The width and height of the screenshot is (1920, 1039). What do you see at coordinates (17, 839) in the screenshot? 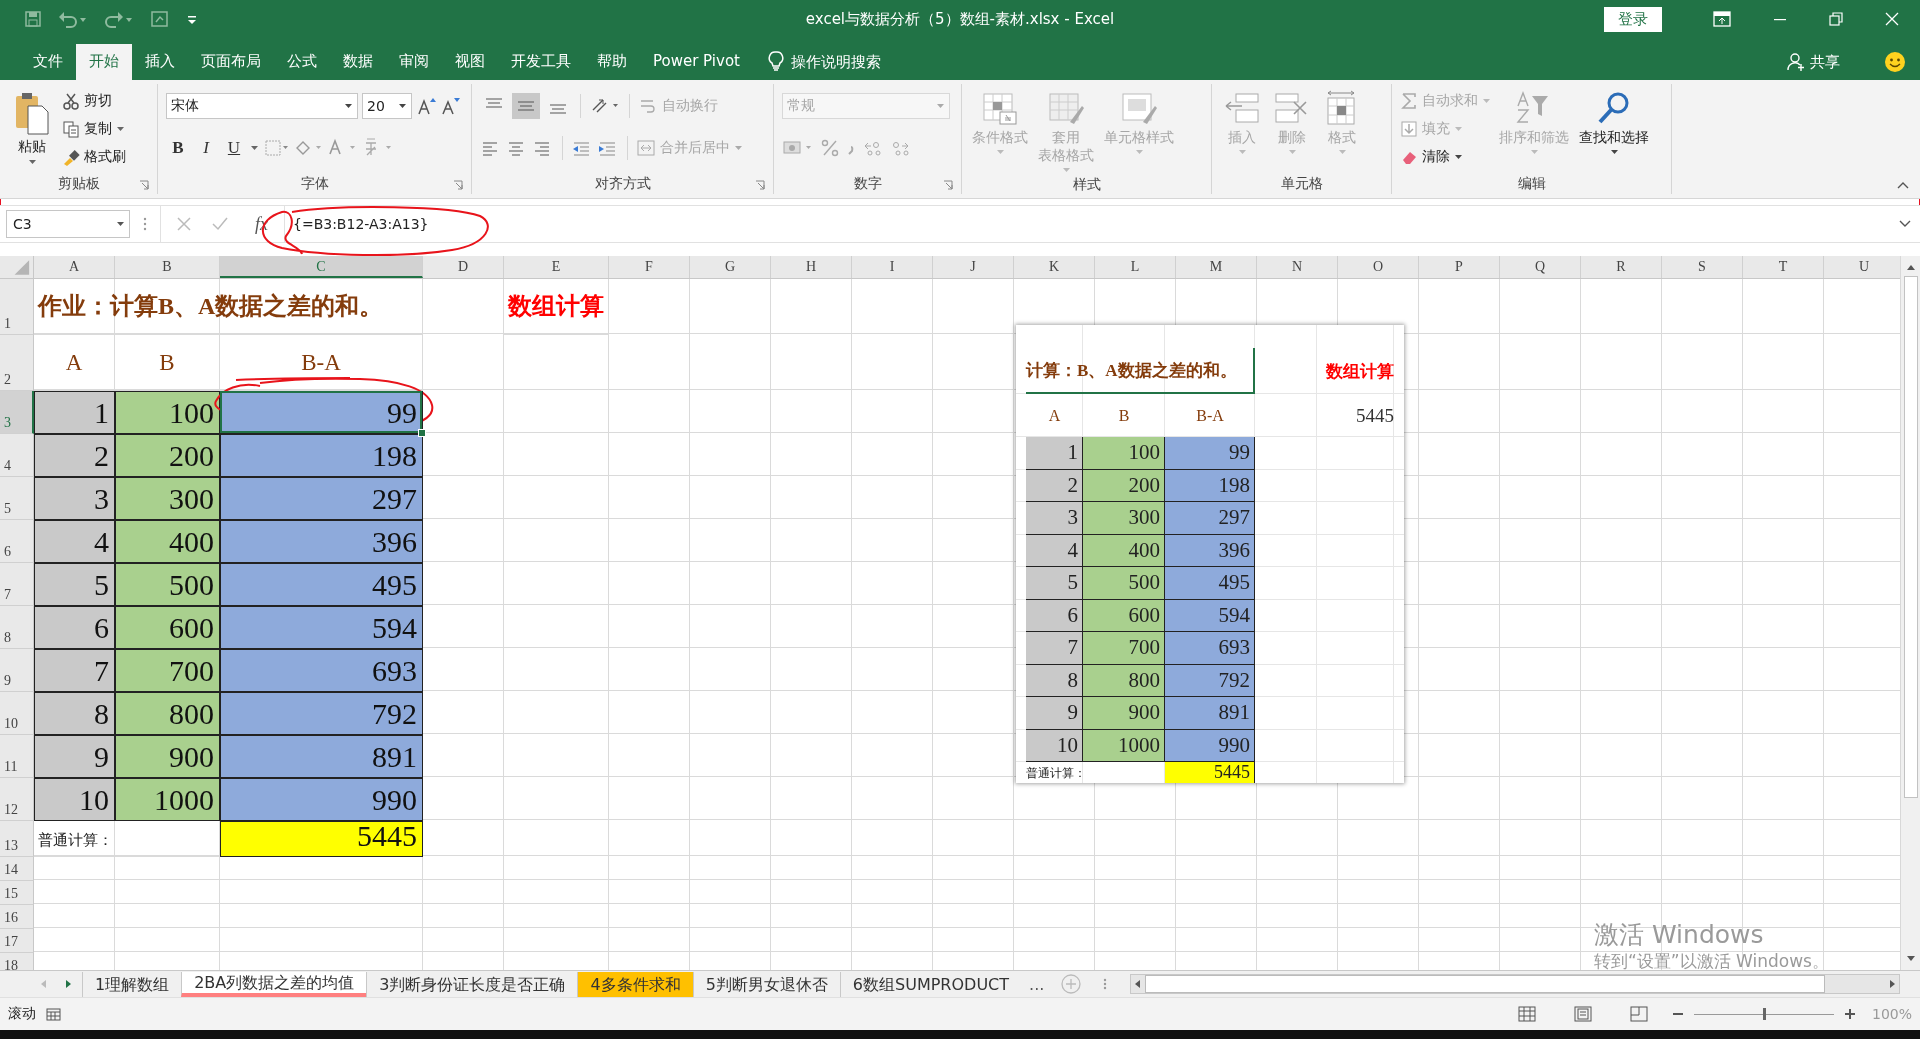
I see `row-header: 13` at bounding box center [17, 839].